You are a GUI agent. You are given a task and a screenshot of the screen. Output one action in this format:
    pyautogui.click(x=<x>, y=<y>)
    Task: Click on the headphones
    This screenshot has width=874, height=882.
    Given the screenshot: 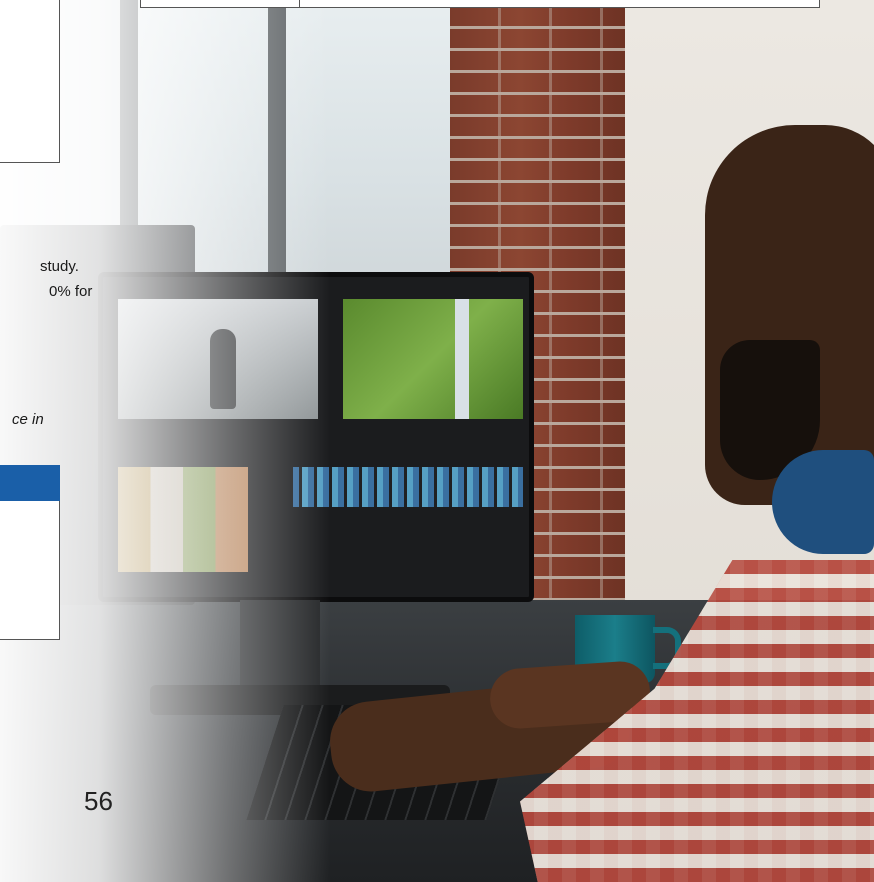 What is the action you would take?
    pyautogui.click(x=823, y=502)
    